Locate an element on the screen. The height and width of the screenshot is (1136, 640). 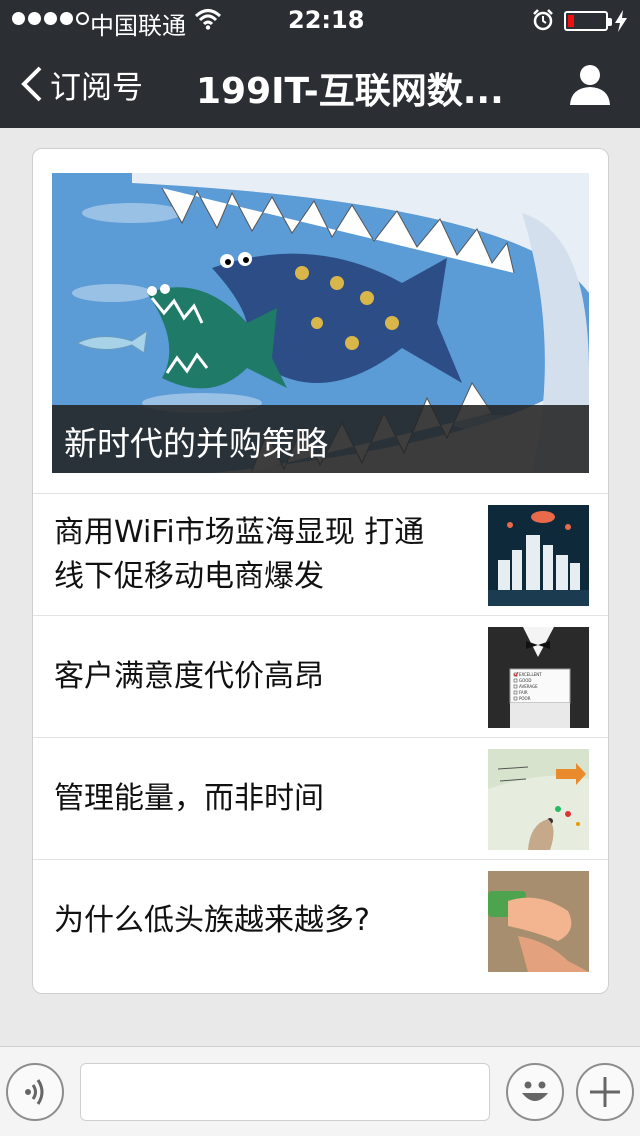
list-item: 为什么低头族越来越多? is located at coordinates (320, 920).